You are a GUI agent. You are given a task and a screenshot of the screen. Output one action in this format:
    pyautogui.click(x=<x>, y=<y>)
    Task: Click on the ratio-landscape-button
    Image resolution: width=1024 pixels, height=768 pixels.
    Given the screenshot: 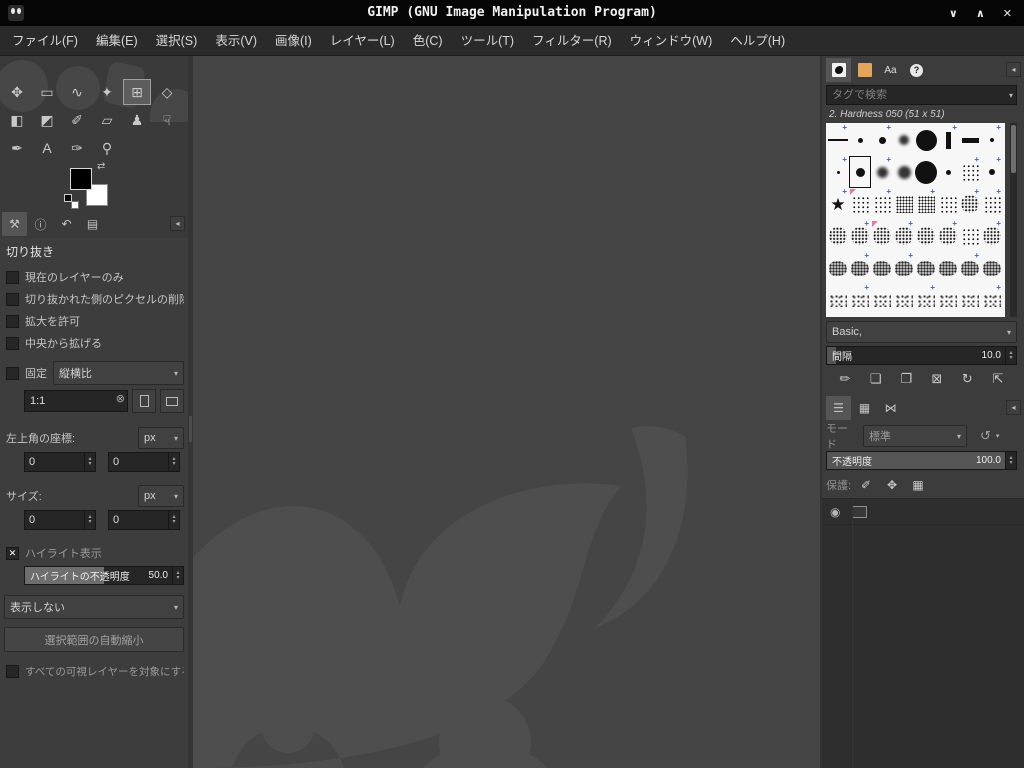 What is the action you would take?
    pyautogui.click(x=172, y=401)
    